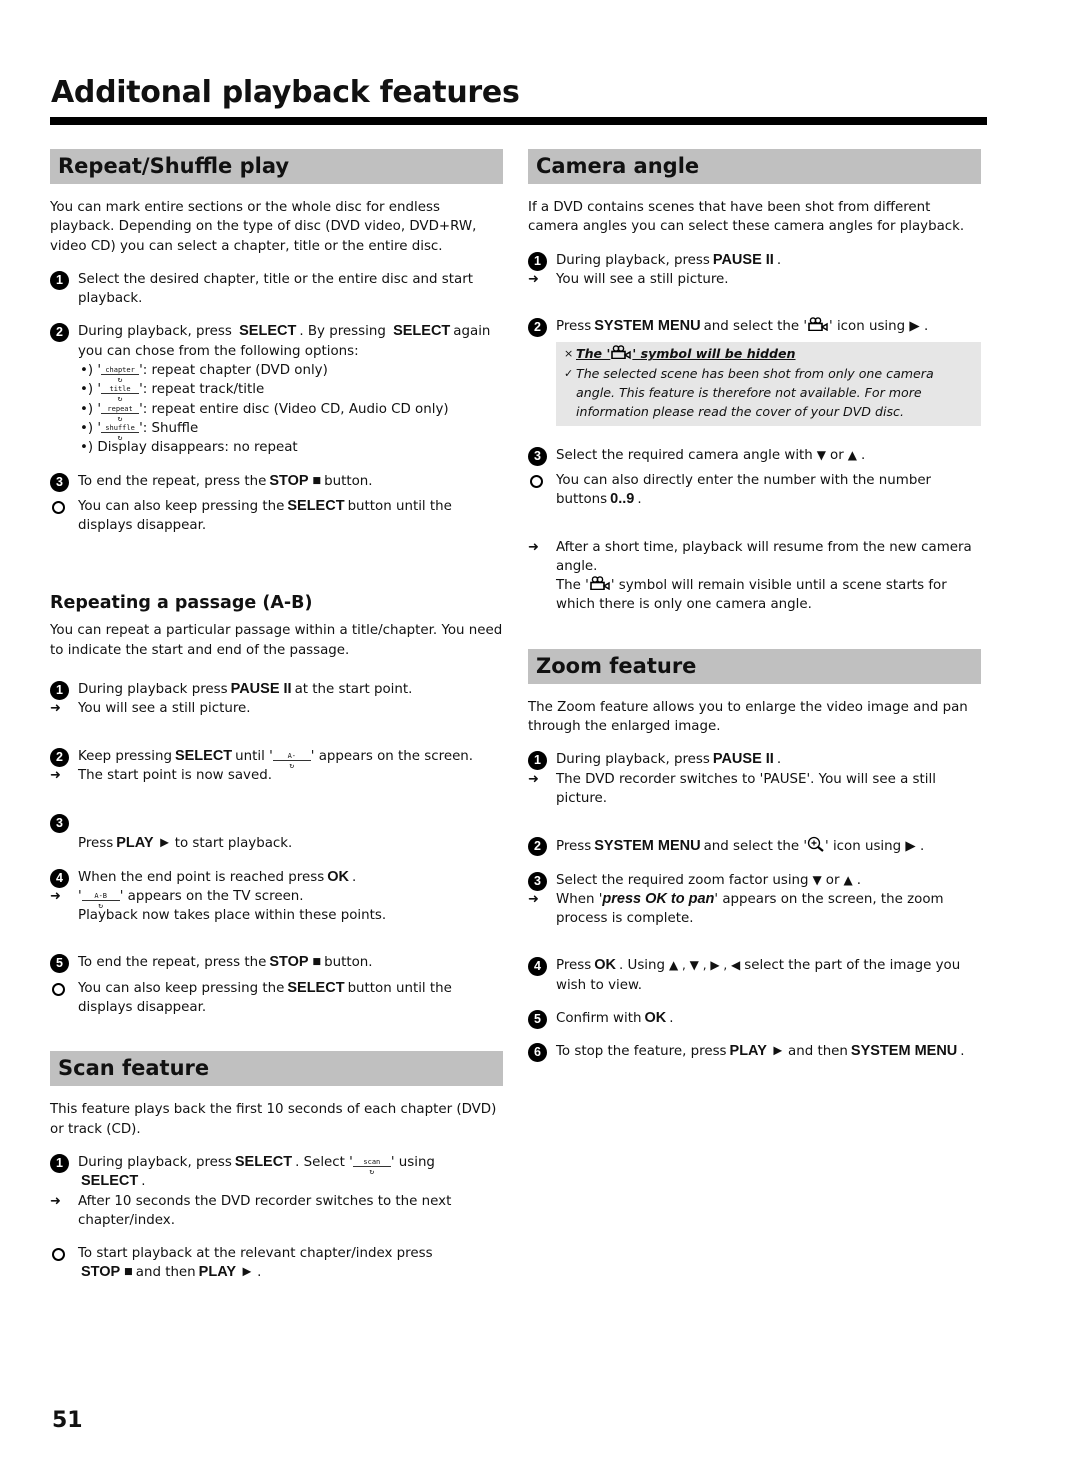 Image resolution: width=1080 pixels, height=1473 pixels. I want to click on osd-repeat-icon: repeat, so click(120, 409).